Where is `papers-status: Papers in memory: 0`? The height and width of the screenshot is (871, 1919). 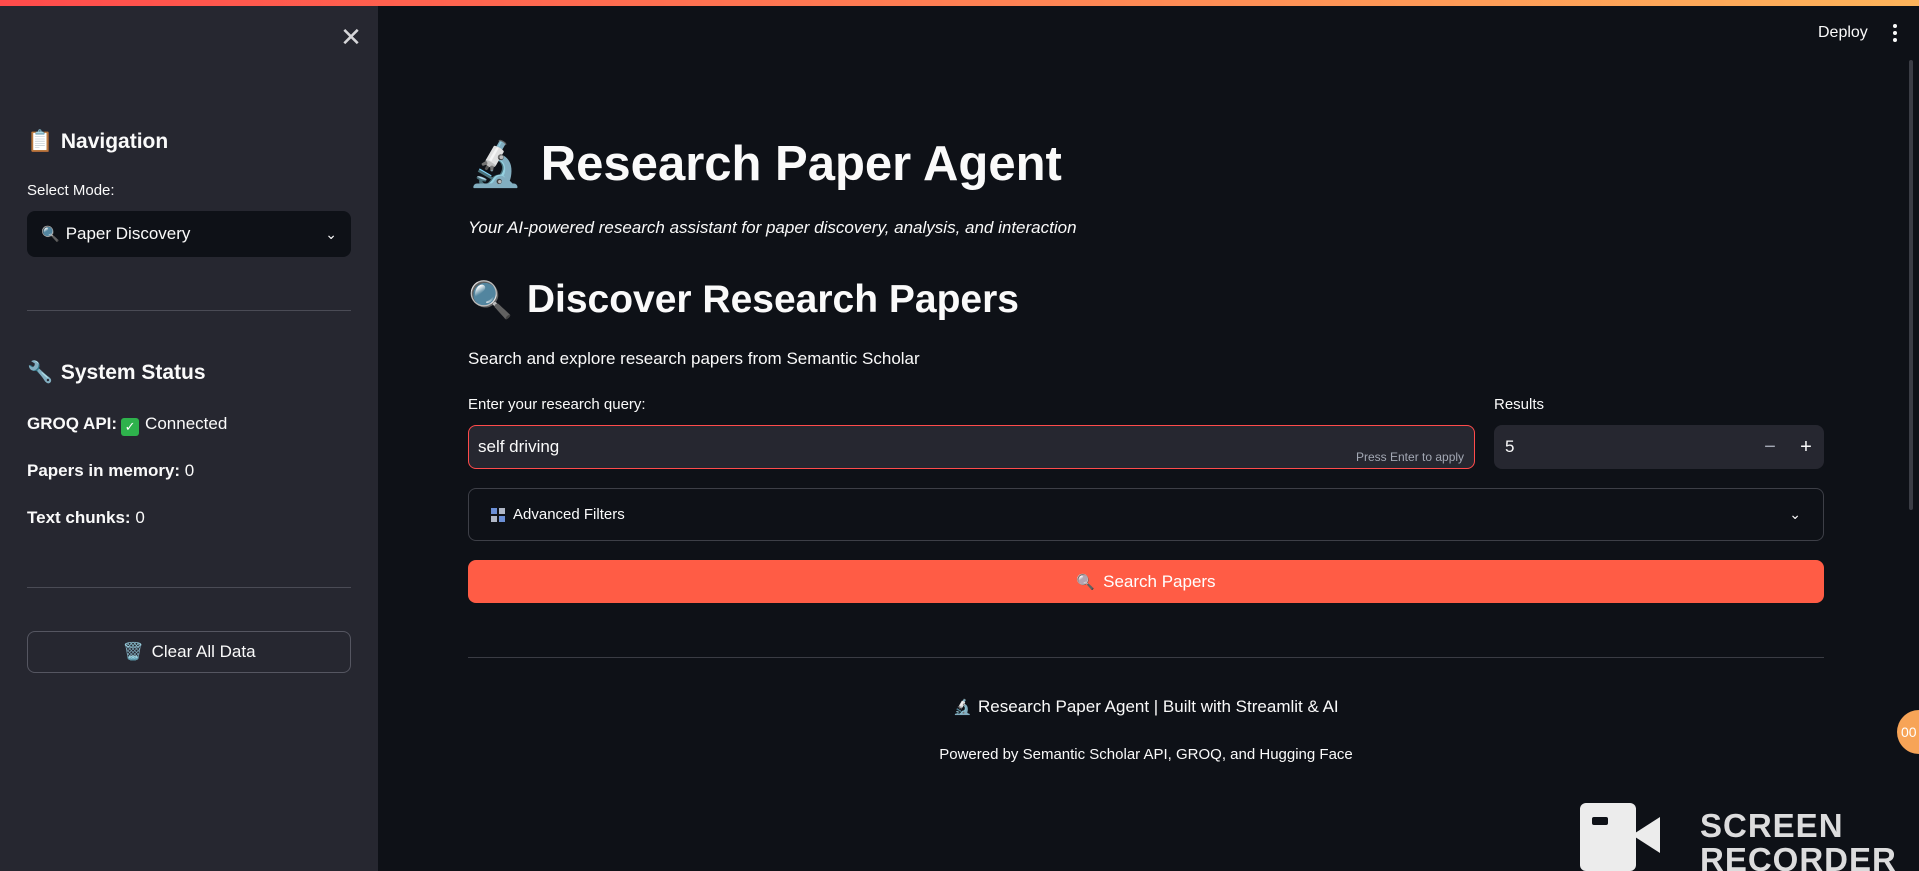 papers-status: Papers in memory: 0 is located at coordinates (110, 471).